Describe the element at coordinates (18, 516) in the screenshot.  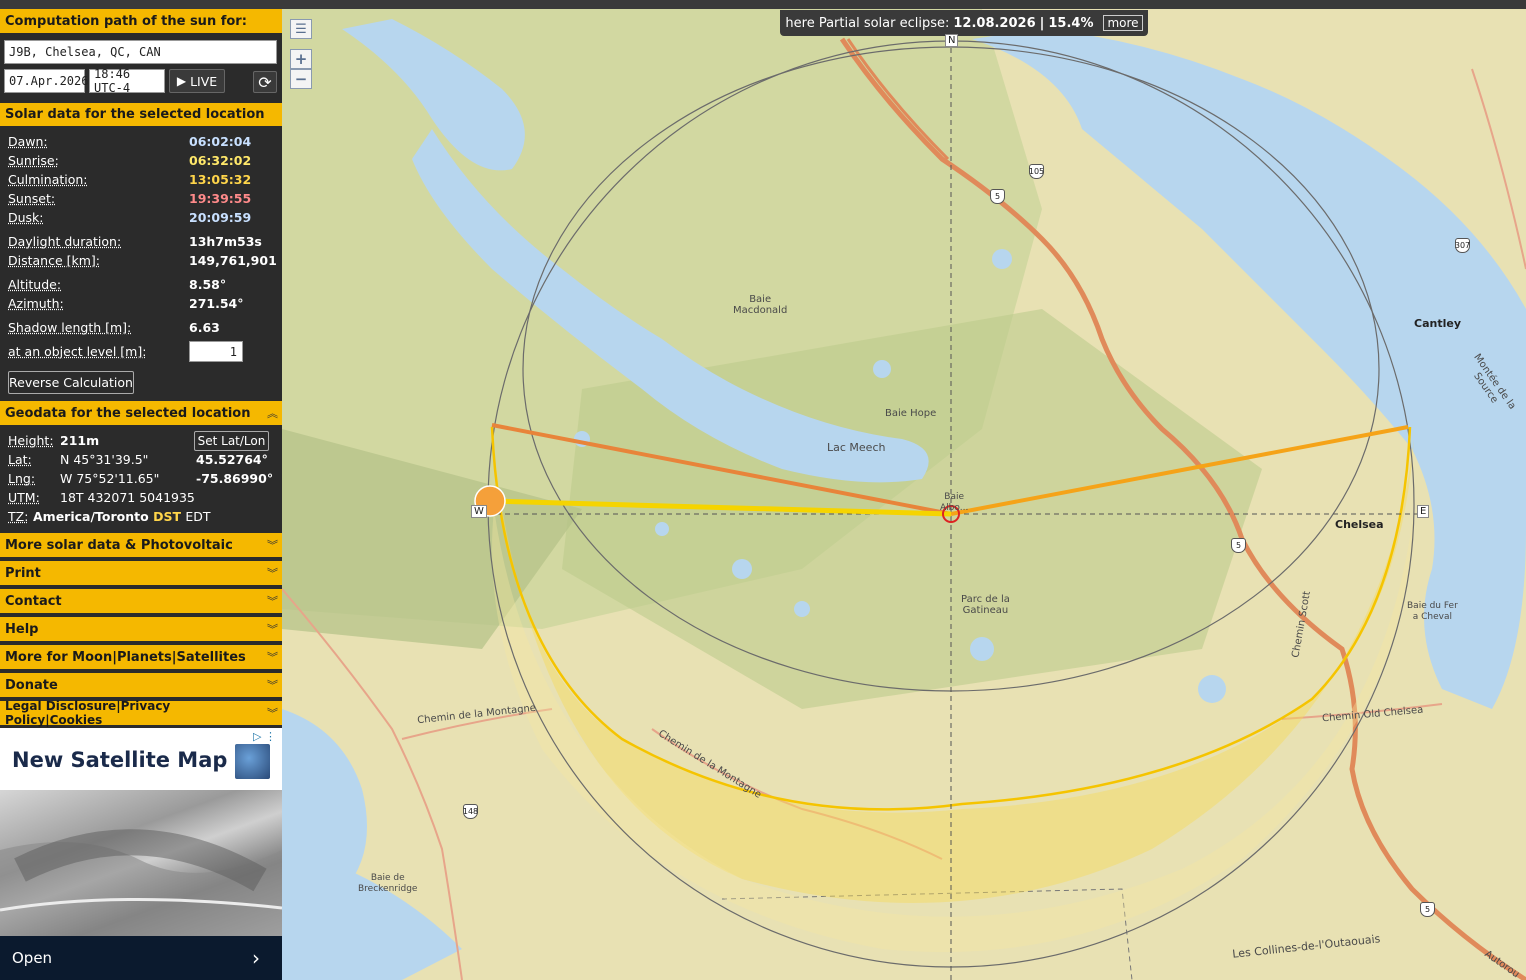
I see `tz-label: TZ:` at that location.